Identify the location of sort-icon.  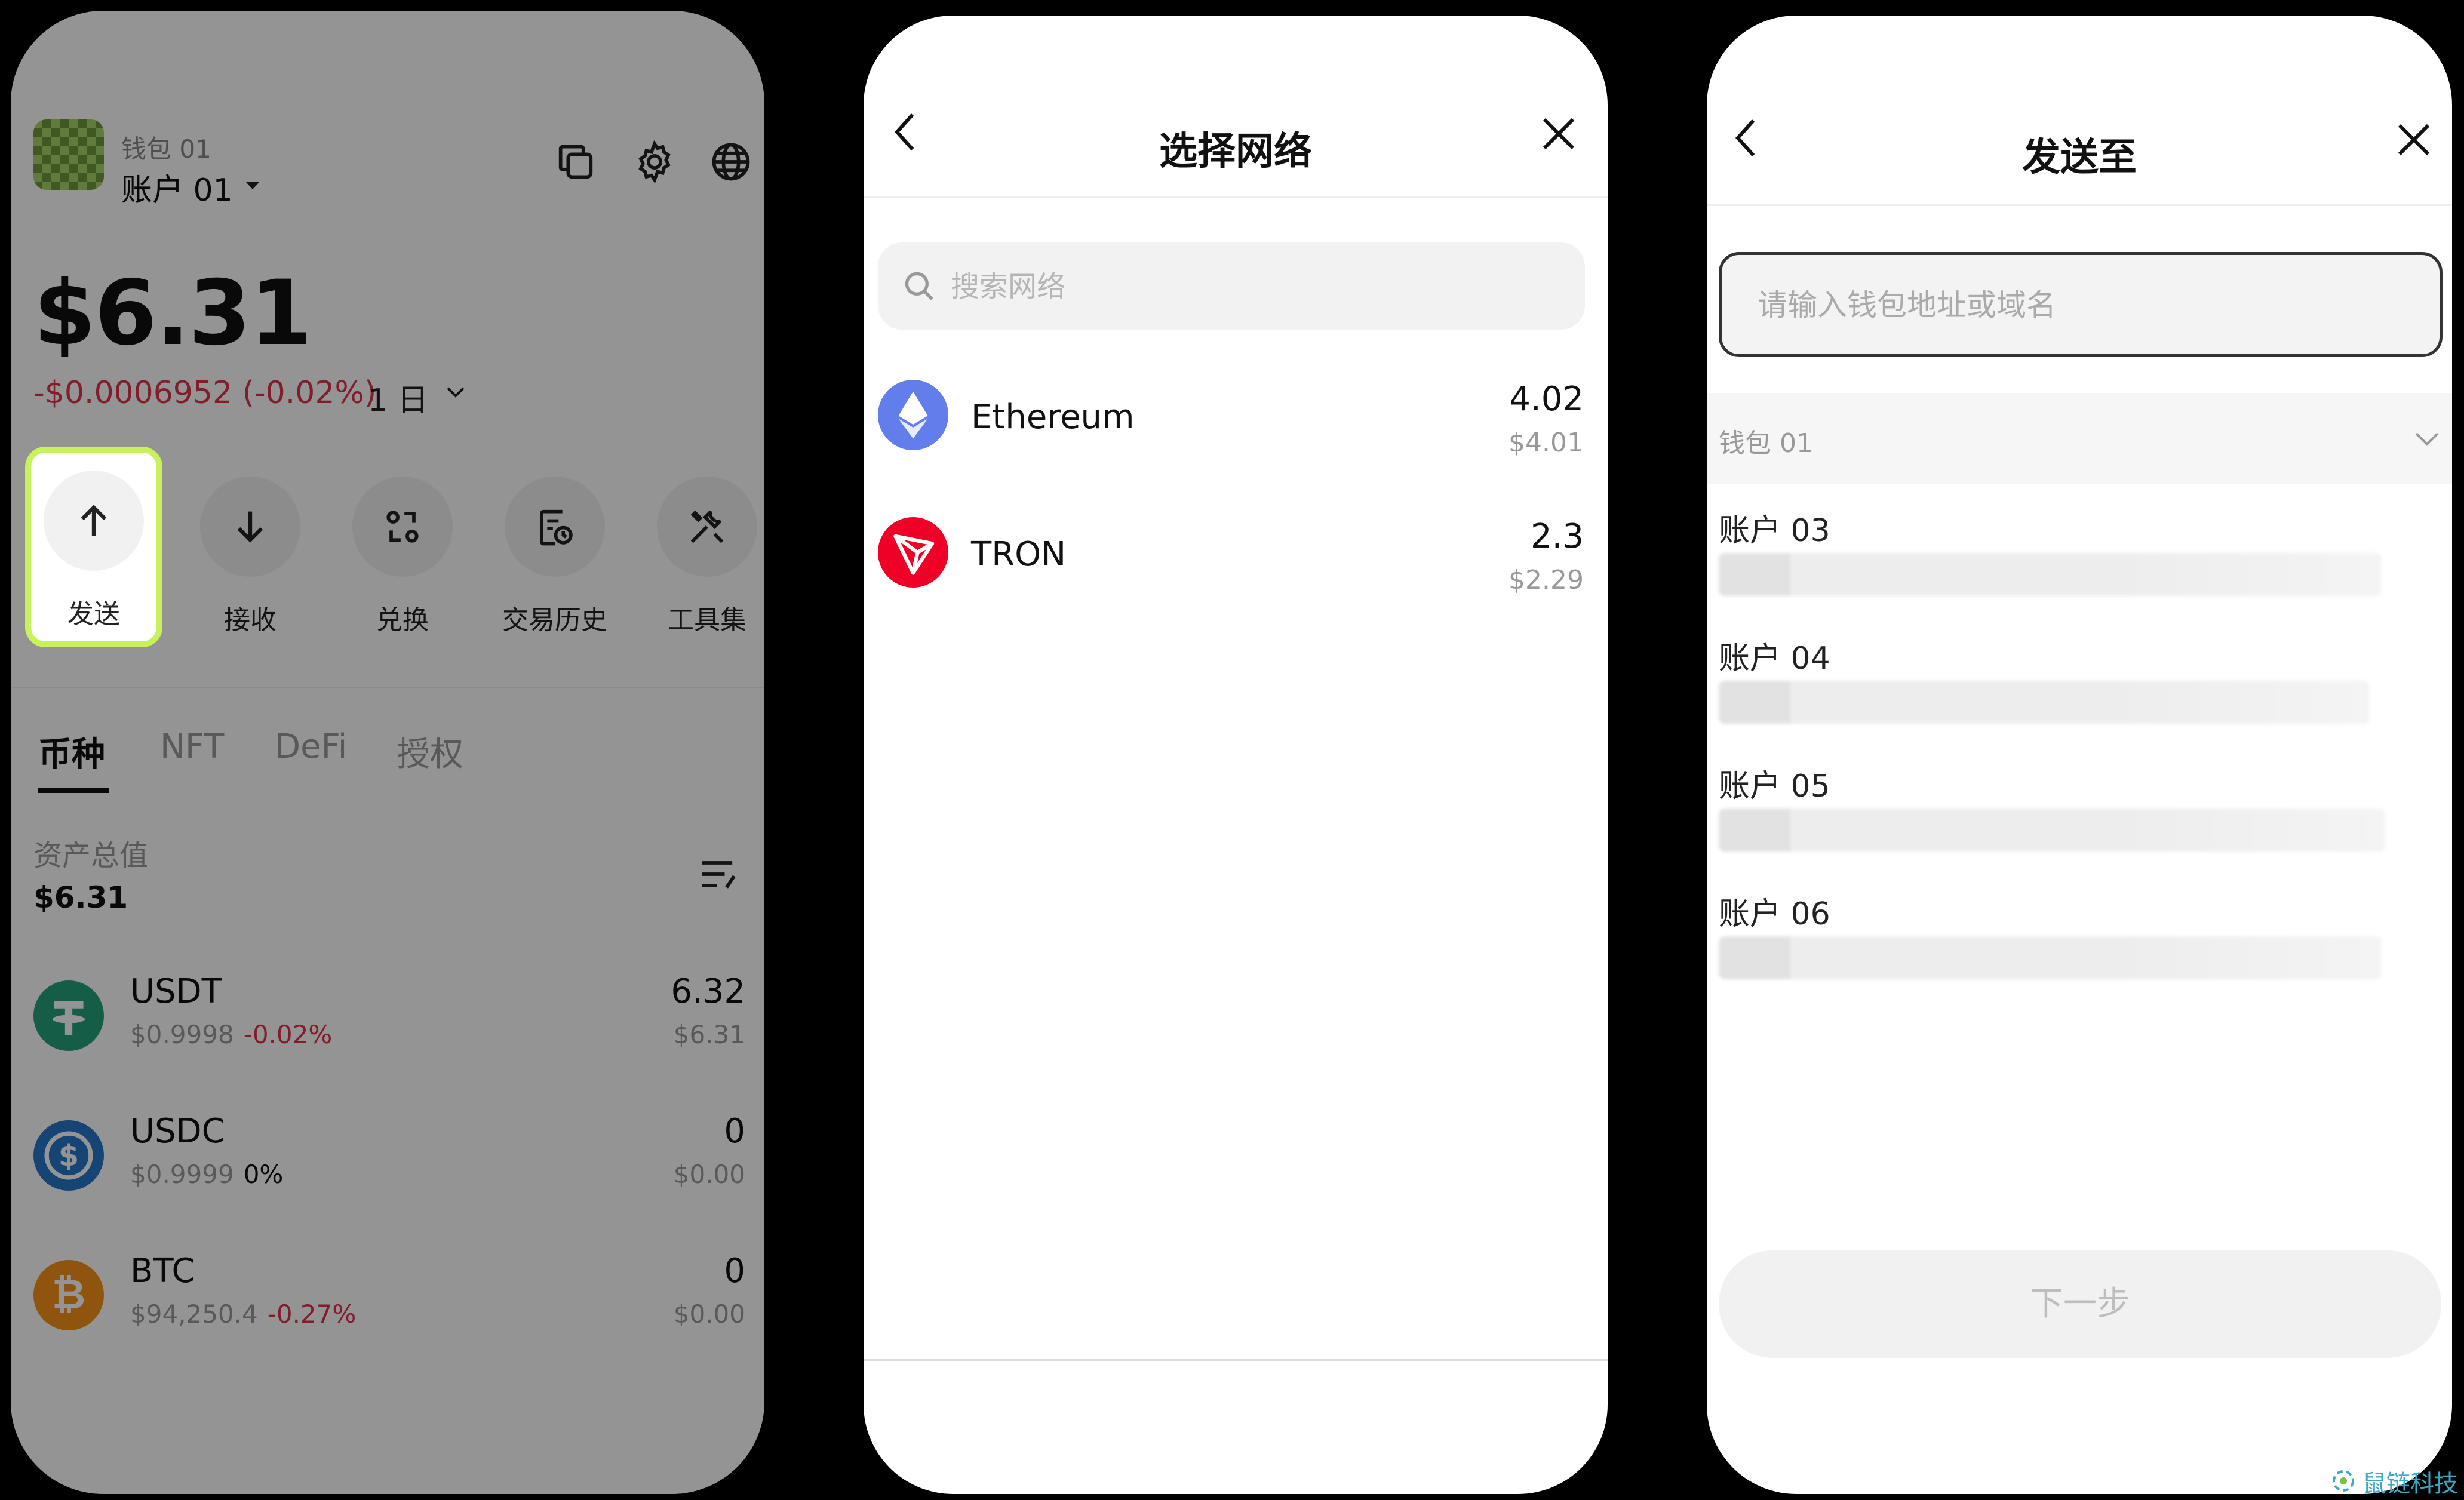
(719, 875).